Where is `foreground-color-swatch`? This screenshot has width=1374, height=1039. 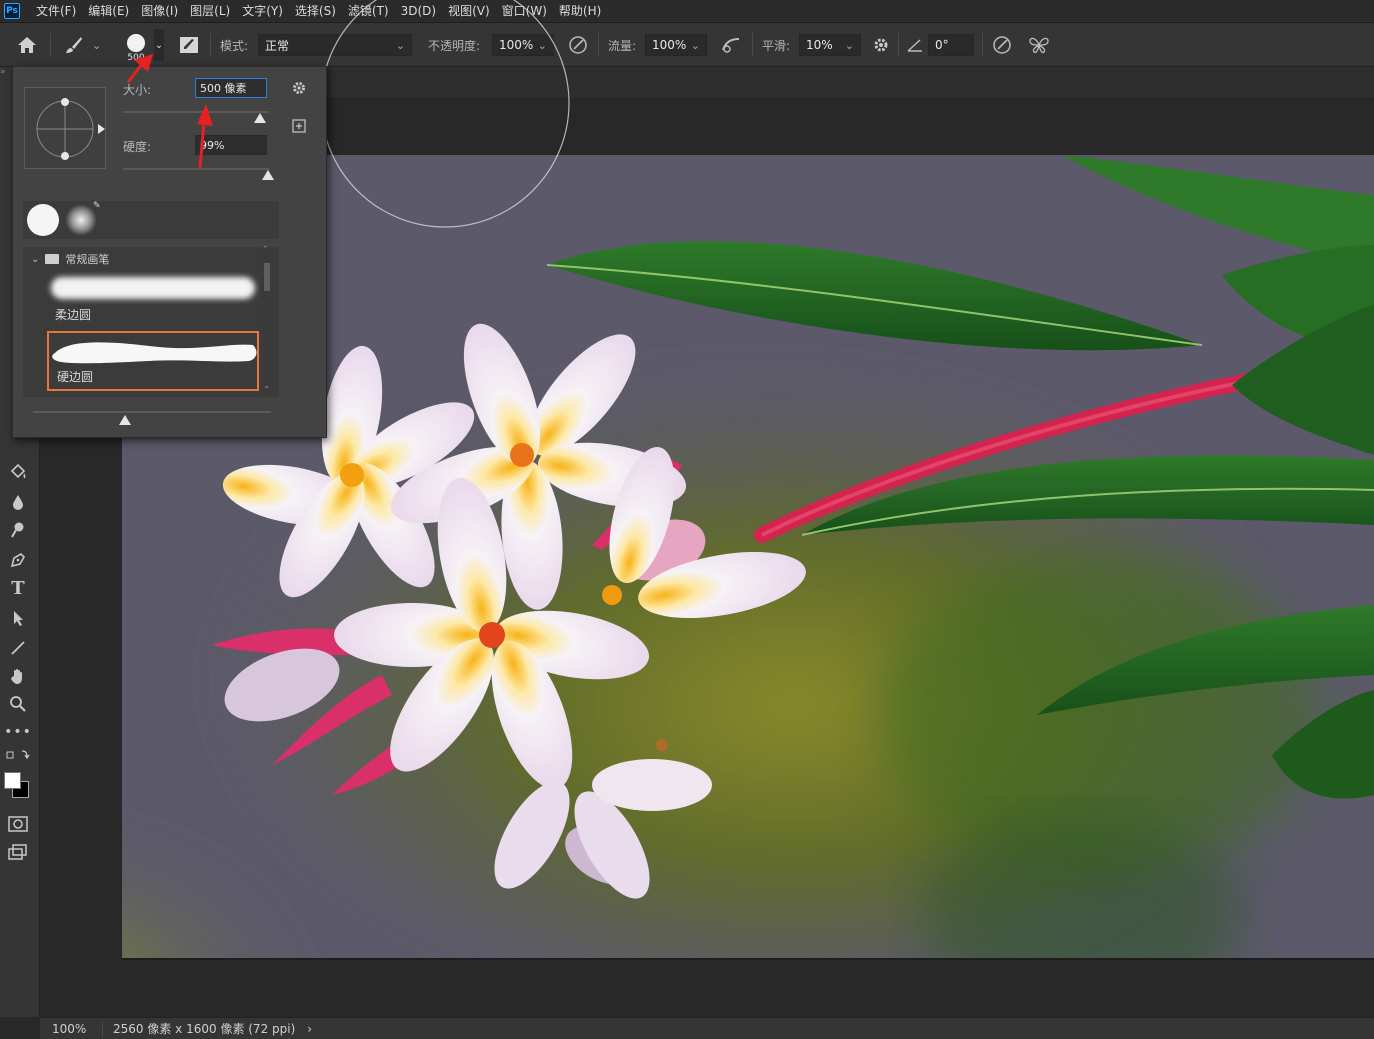
foreground-color-swatch is located at coordinates (12, 780).